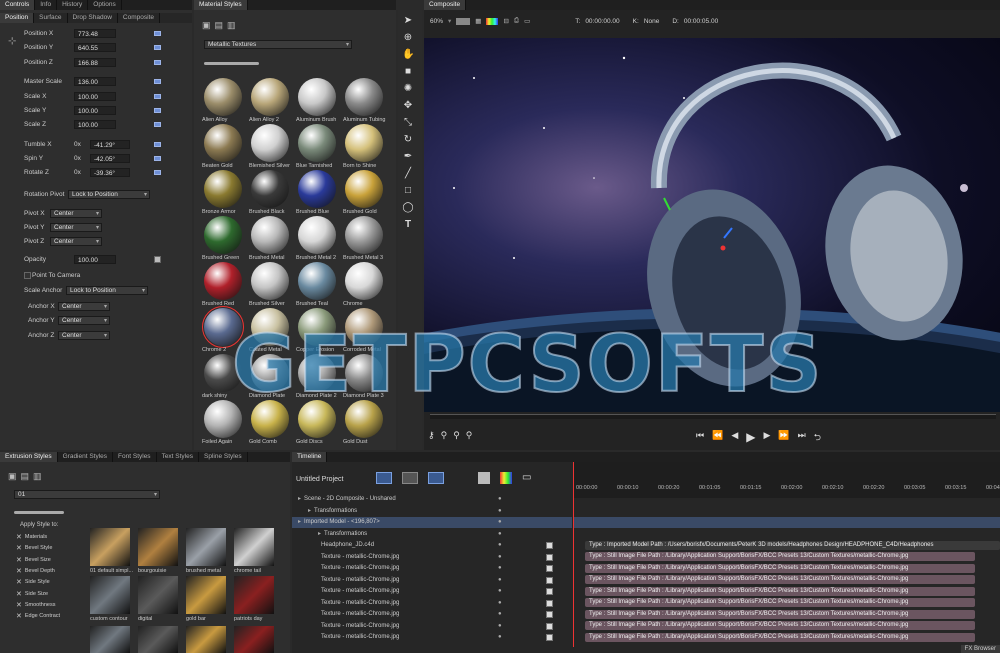 The image size is (1000, 653). Describe the element at coordinates (77, 144) in the screenshot. I see `rotation-turns: 0x` at that location.